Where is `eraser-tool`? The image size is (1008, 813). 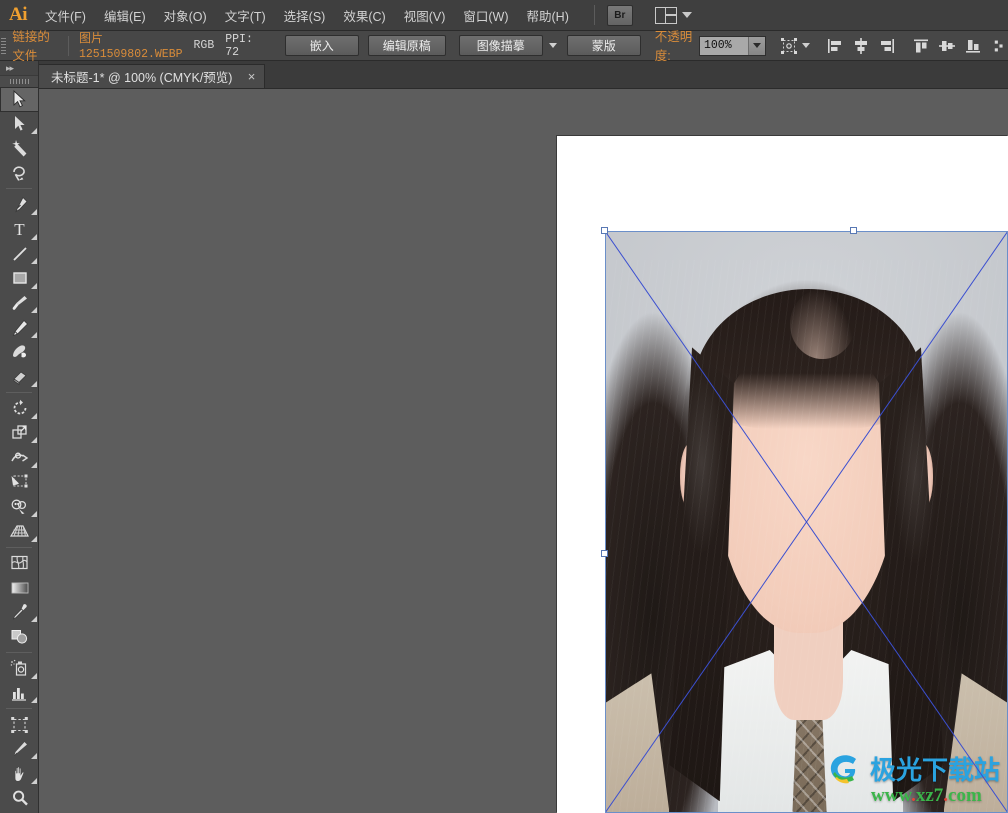
eraser-tool is located at coordinates (19, 377).